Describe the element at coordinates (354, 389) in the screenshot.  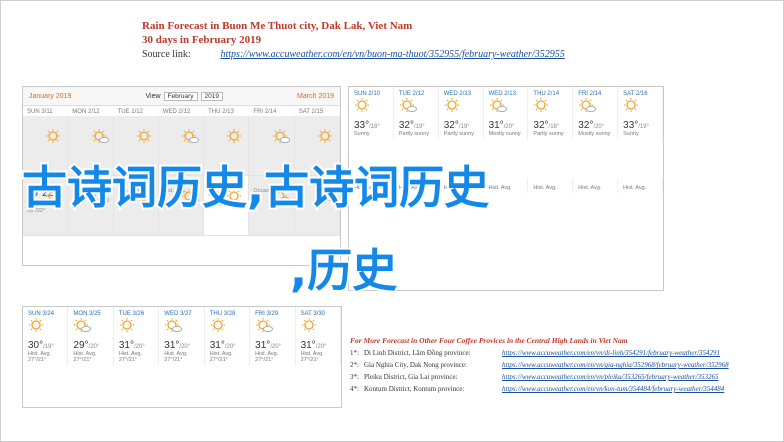
I see `item-number: 4*:` at that location.